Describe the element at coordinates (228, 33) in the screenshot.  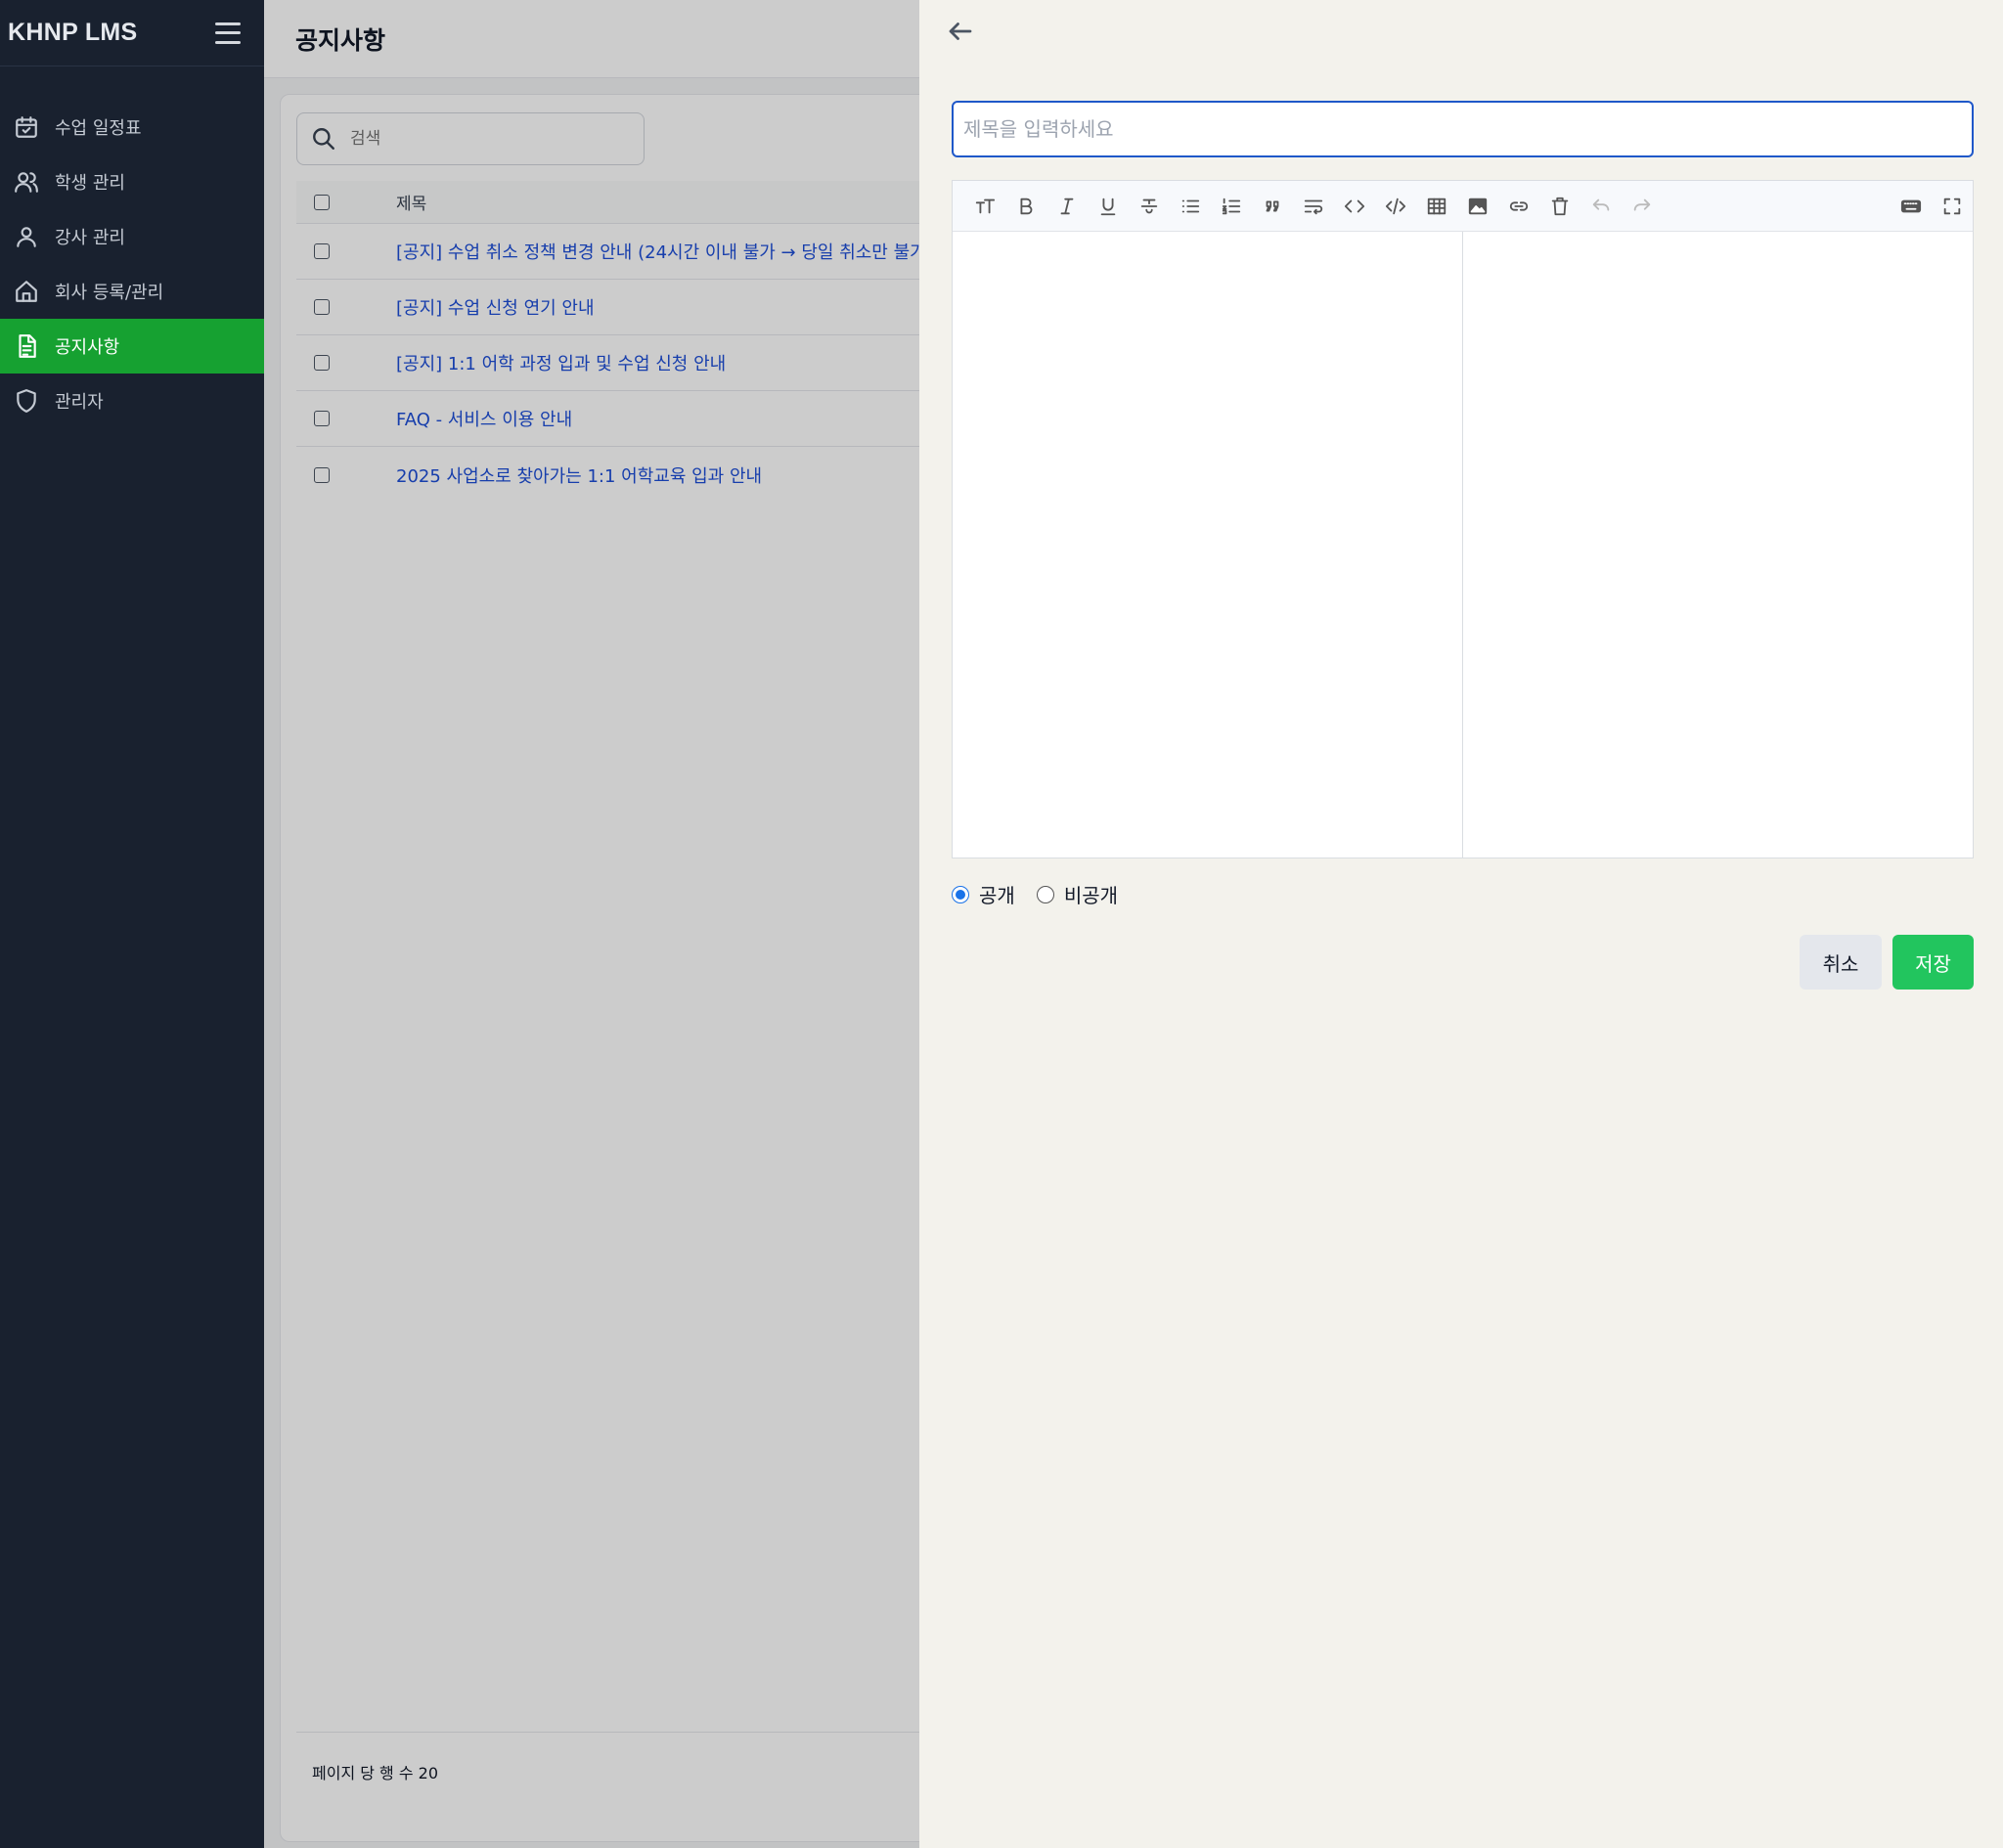
I see `menu-icon` at that location.